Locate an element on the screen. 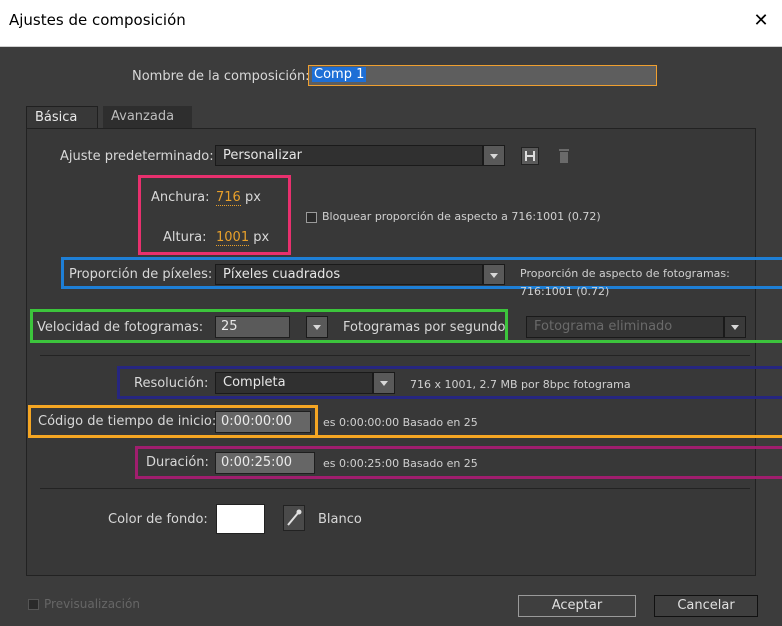  drop-frame-chevron-down-icon is located at coordinates (735, 327).